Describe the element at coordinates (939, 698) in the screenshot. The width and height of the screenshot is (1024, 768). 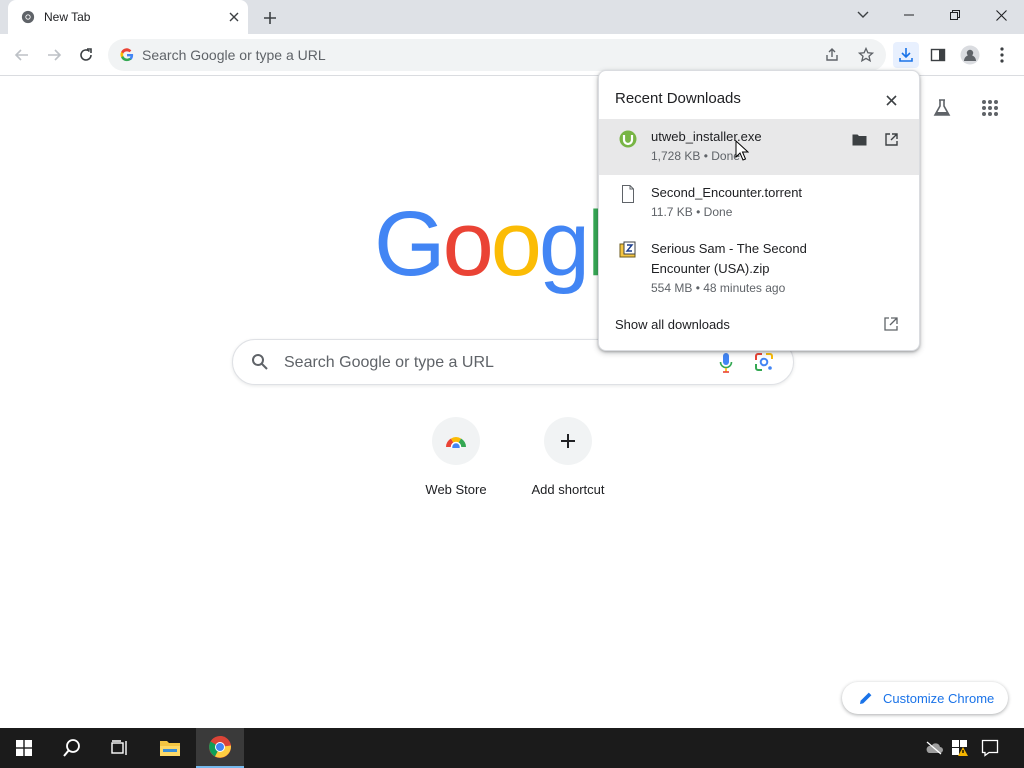
I see `customize-chrome-label: Customize Chrome` at that location.